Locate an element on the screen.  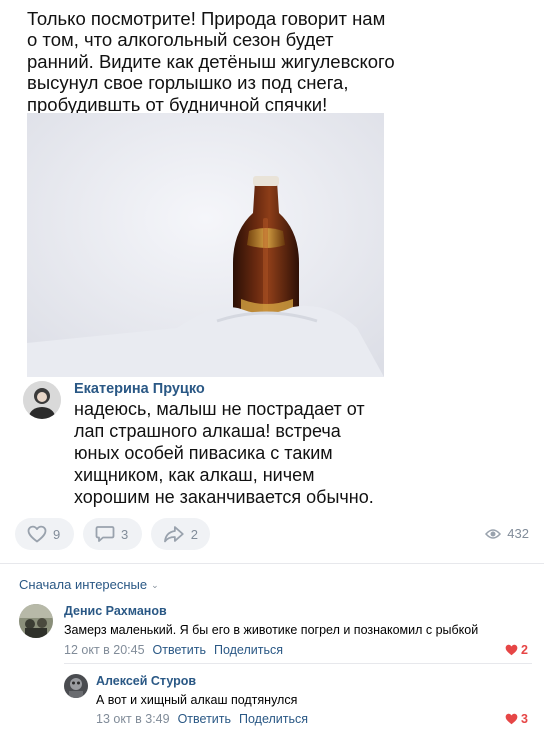
like-count: 9 is located at coordinates (57, 534).